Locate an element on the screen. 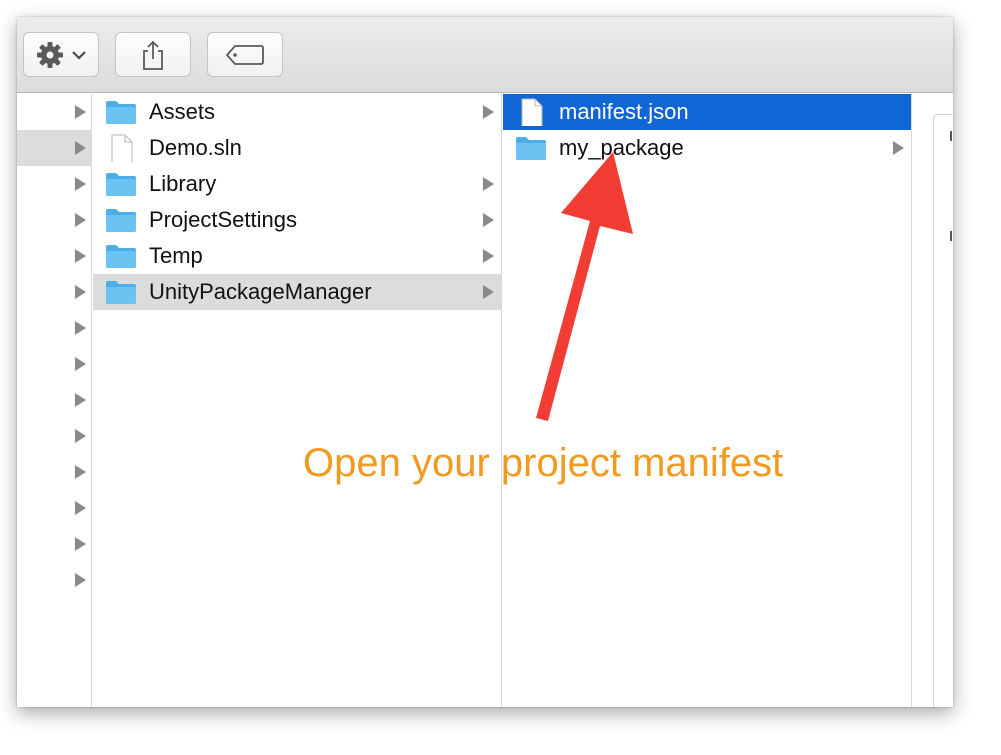 This screenshot has width=1001, height=755. item-label: my_package is located at coordinates (621, 147).